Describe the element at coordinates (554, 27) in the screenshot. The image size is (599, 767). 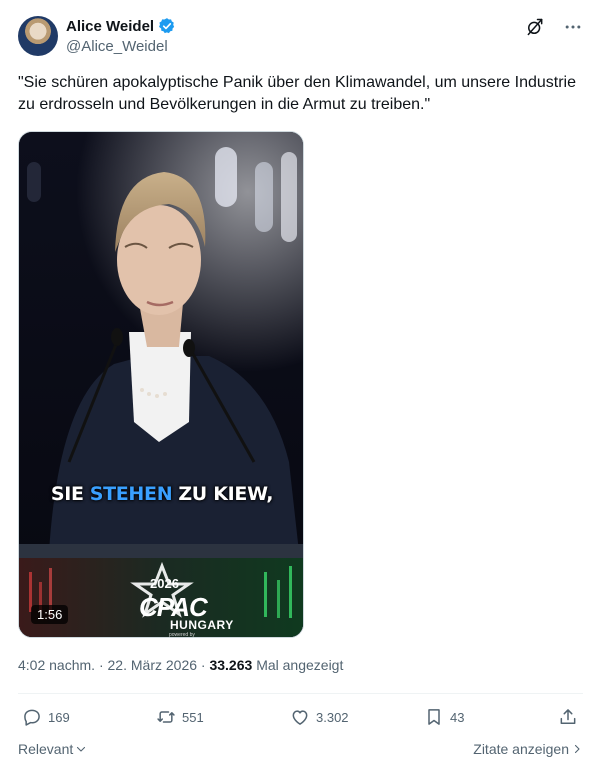
I see `top-actions` at that location.